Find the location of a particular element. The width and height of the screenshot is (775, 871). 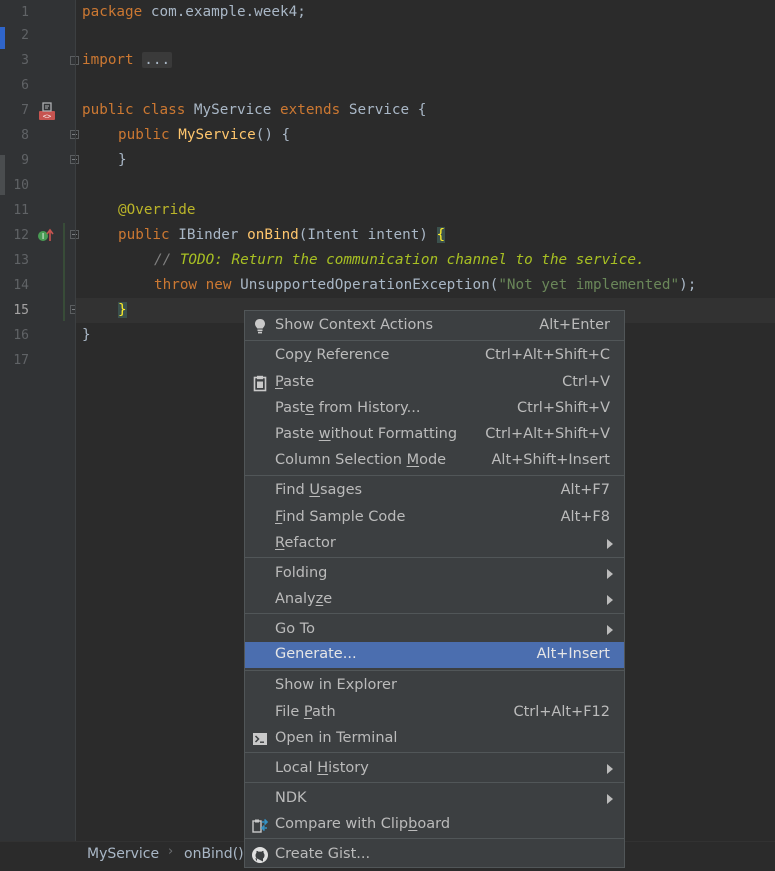

line-number: 6 is located at coordinates (25, 85).